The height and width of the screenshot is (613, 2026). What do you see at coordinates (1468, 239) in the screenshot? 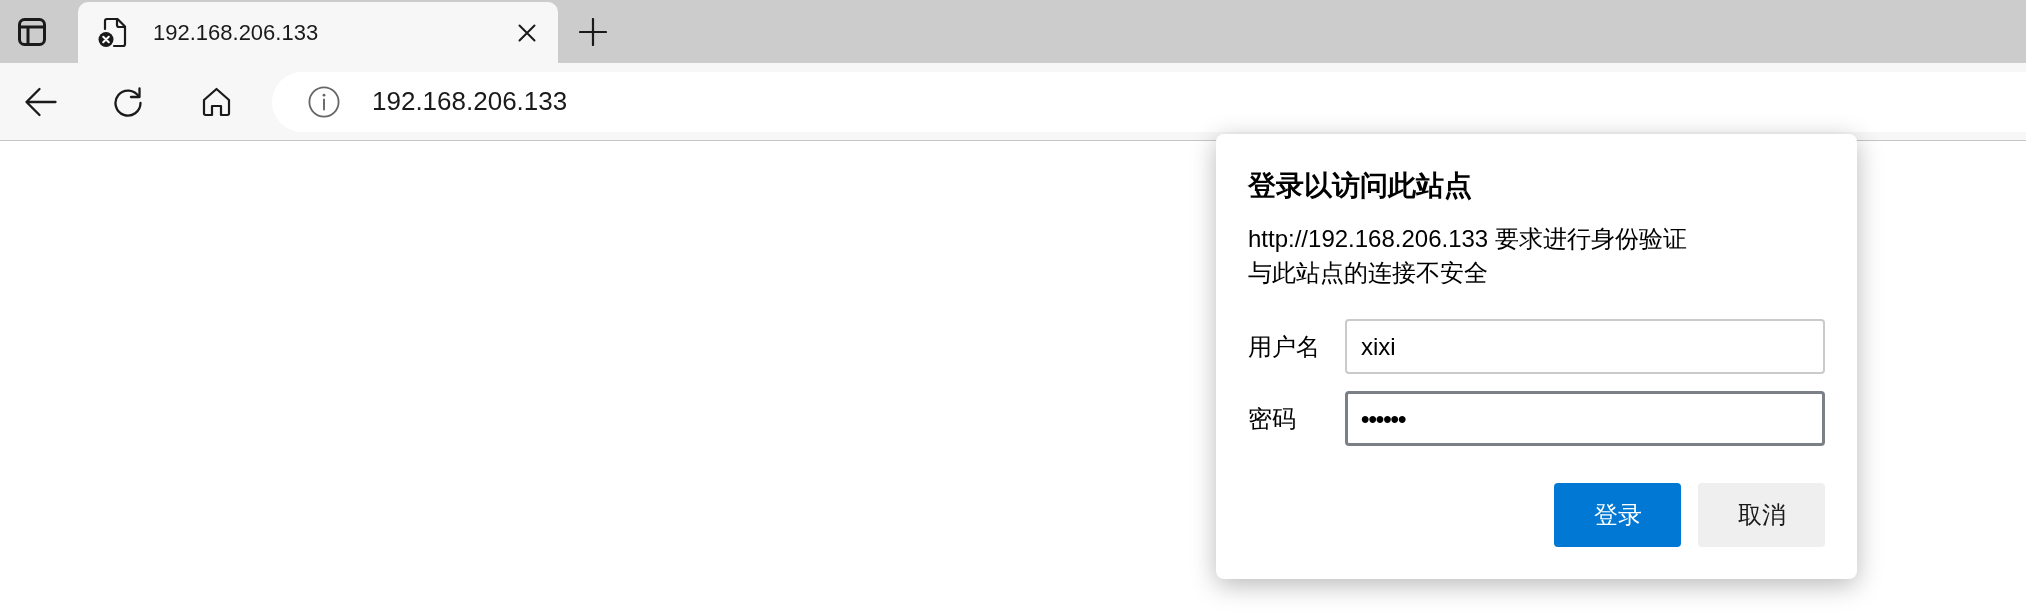
I see `dialog-message: http://192.168.206.133 要求进行身份验证` at bounding box center [1468, 239].